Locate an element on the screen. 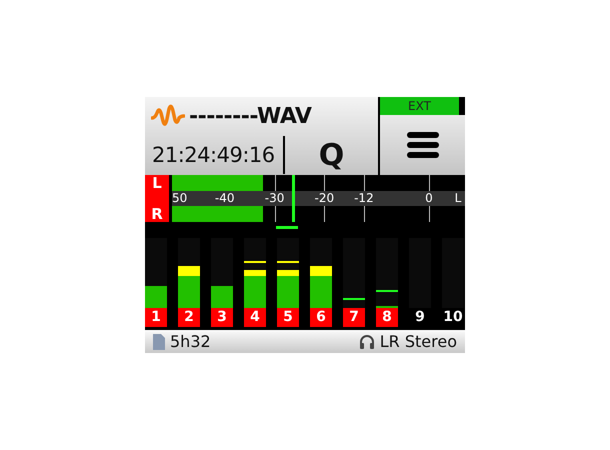 This screenshot has width=610, height=450. track-number: 1 is located at coordinates (156, 317).